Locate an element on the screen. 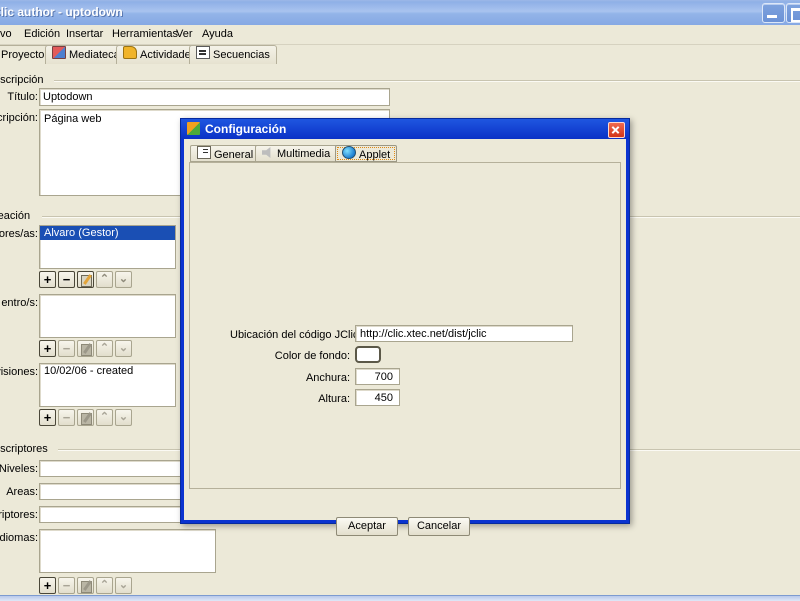  idiomas-add-button: + is located at coordinates (47, 585).